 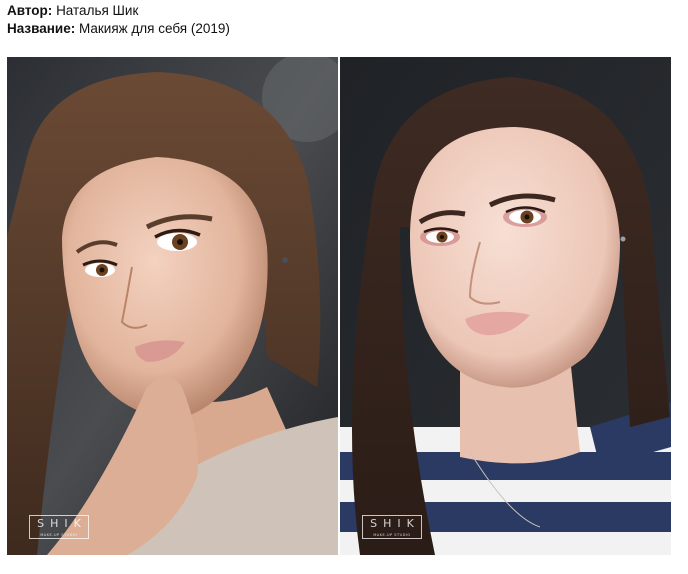 What do you see at coordinates (30, 10) in the screenshot?
I see `author-label: Автор:` at bounding box center [30, 10].